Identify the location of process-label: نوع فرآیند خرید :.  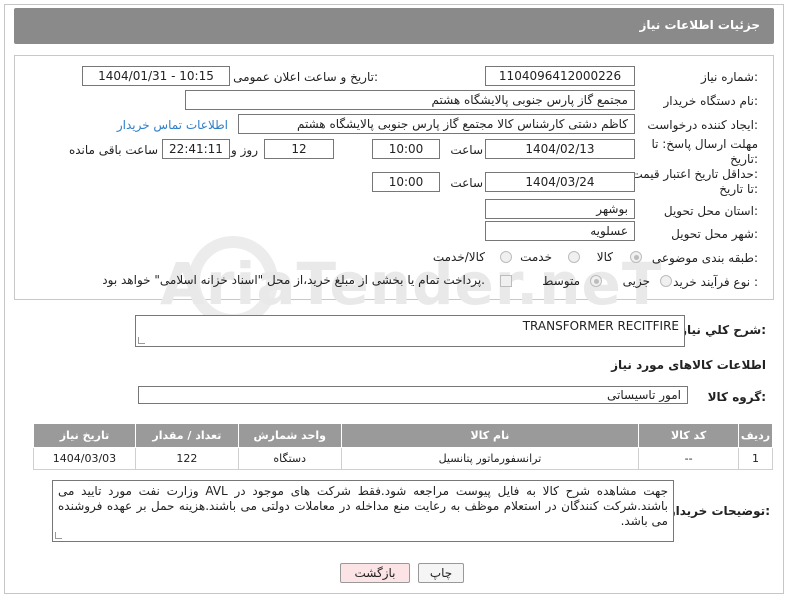
(715, 282).